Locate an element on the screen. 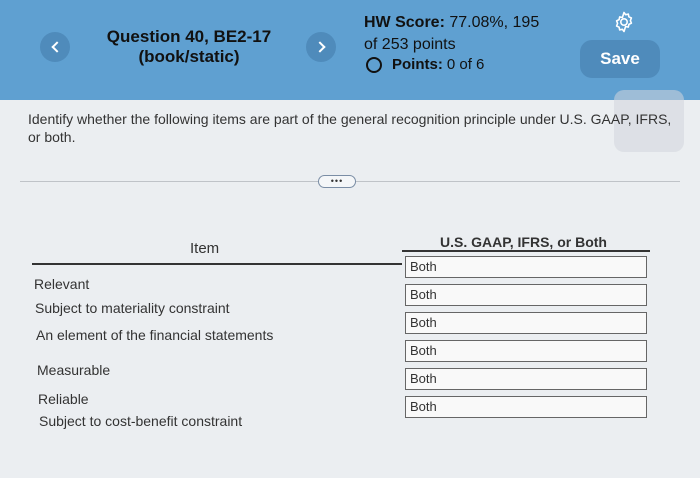  table-row-item: An element of the financial statements is located at coordinates (155, 335).